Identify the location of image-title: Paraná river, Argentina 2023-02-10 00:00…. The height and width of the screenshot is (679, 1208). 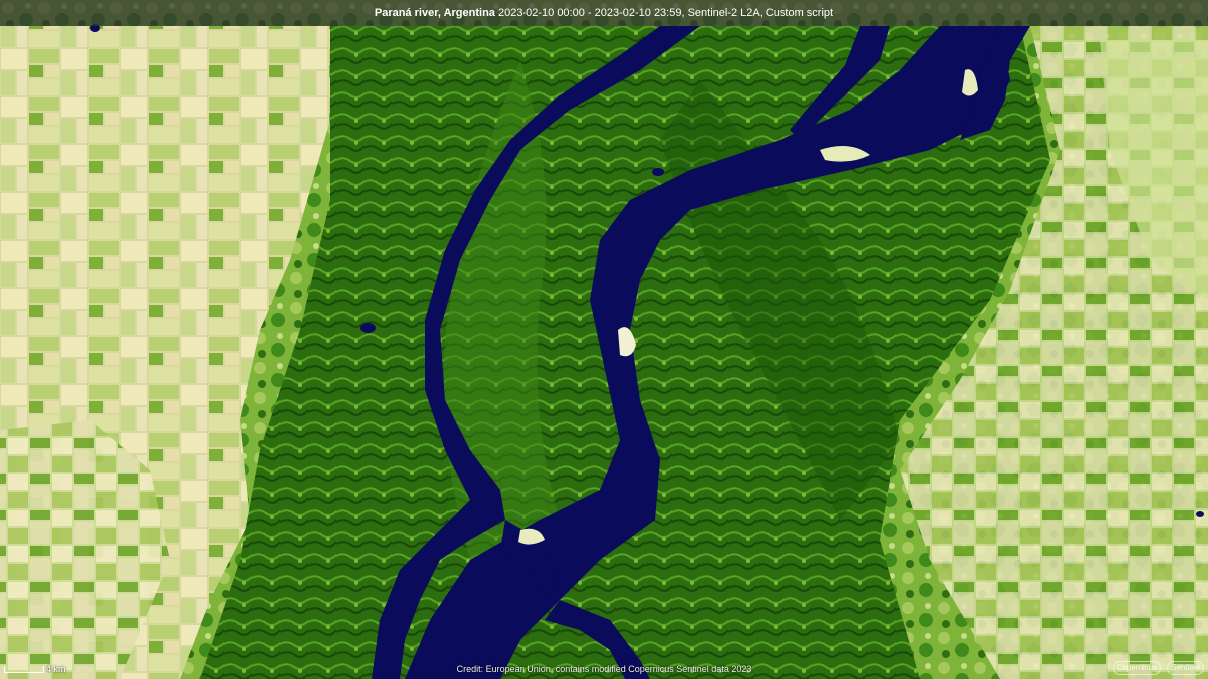
(604, 13).